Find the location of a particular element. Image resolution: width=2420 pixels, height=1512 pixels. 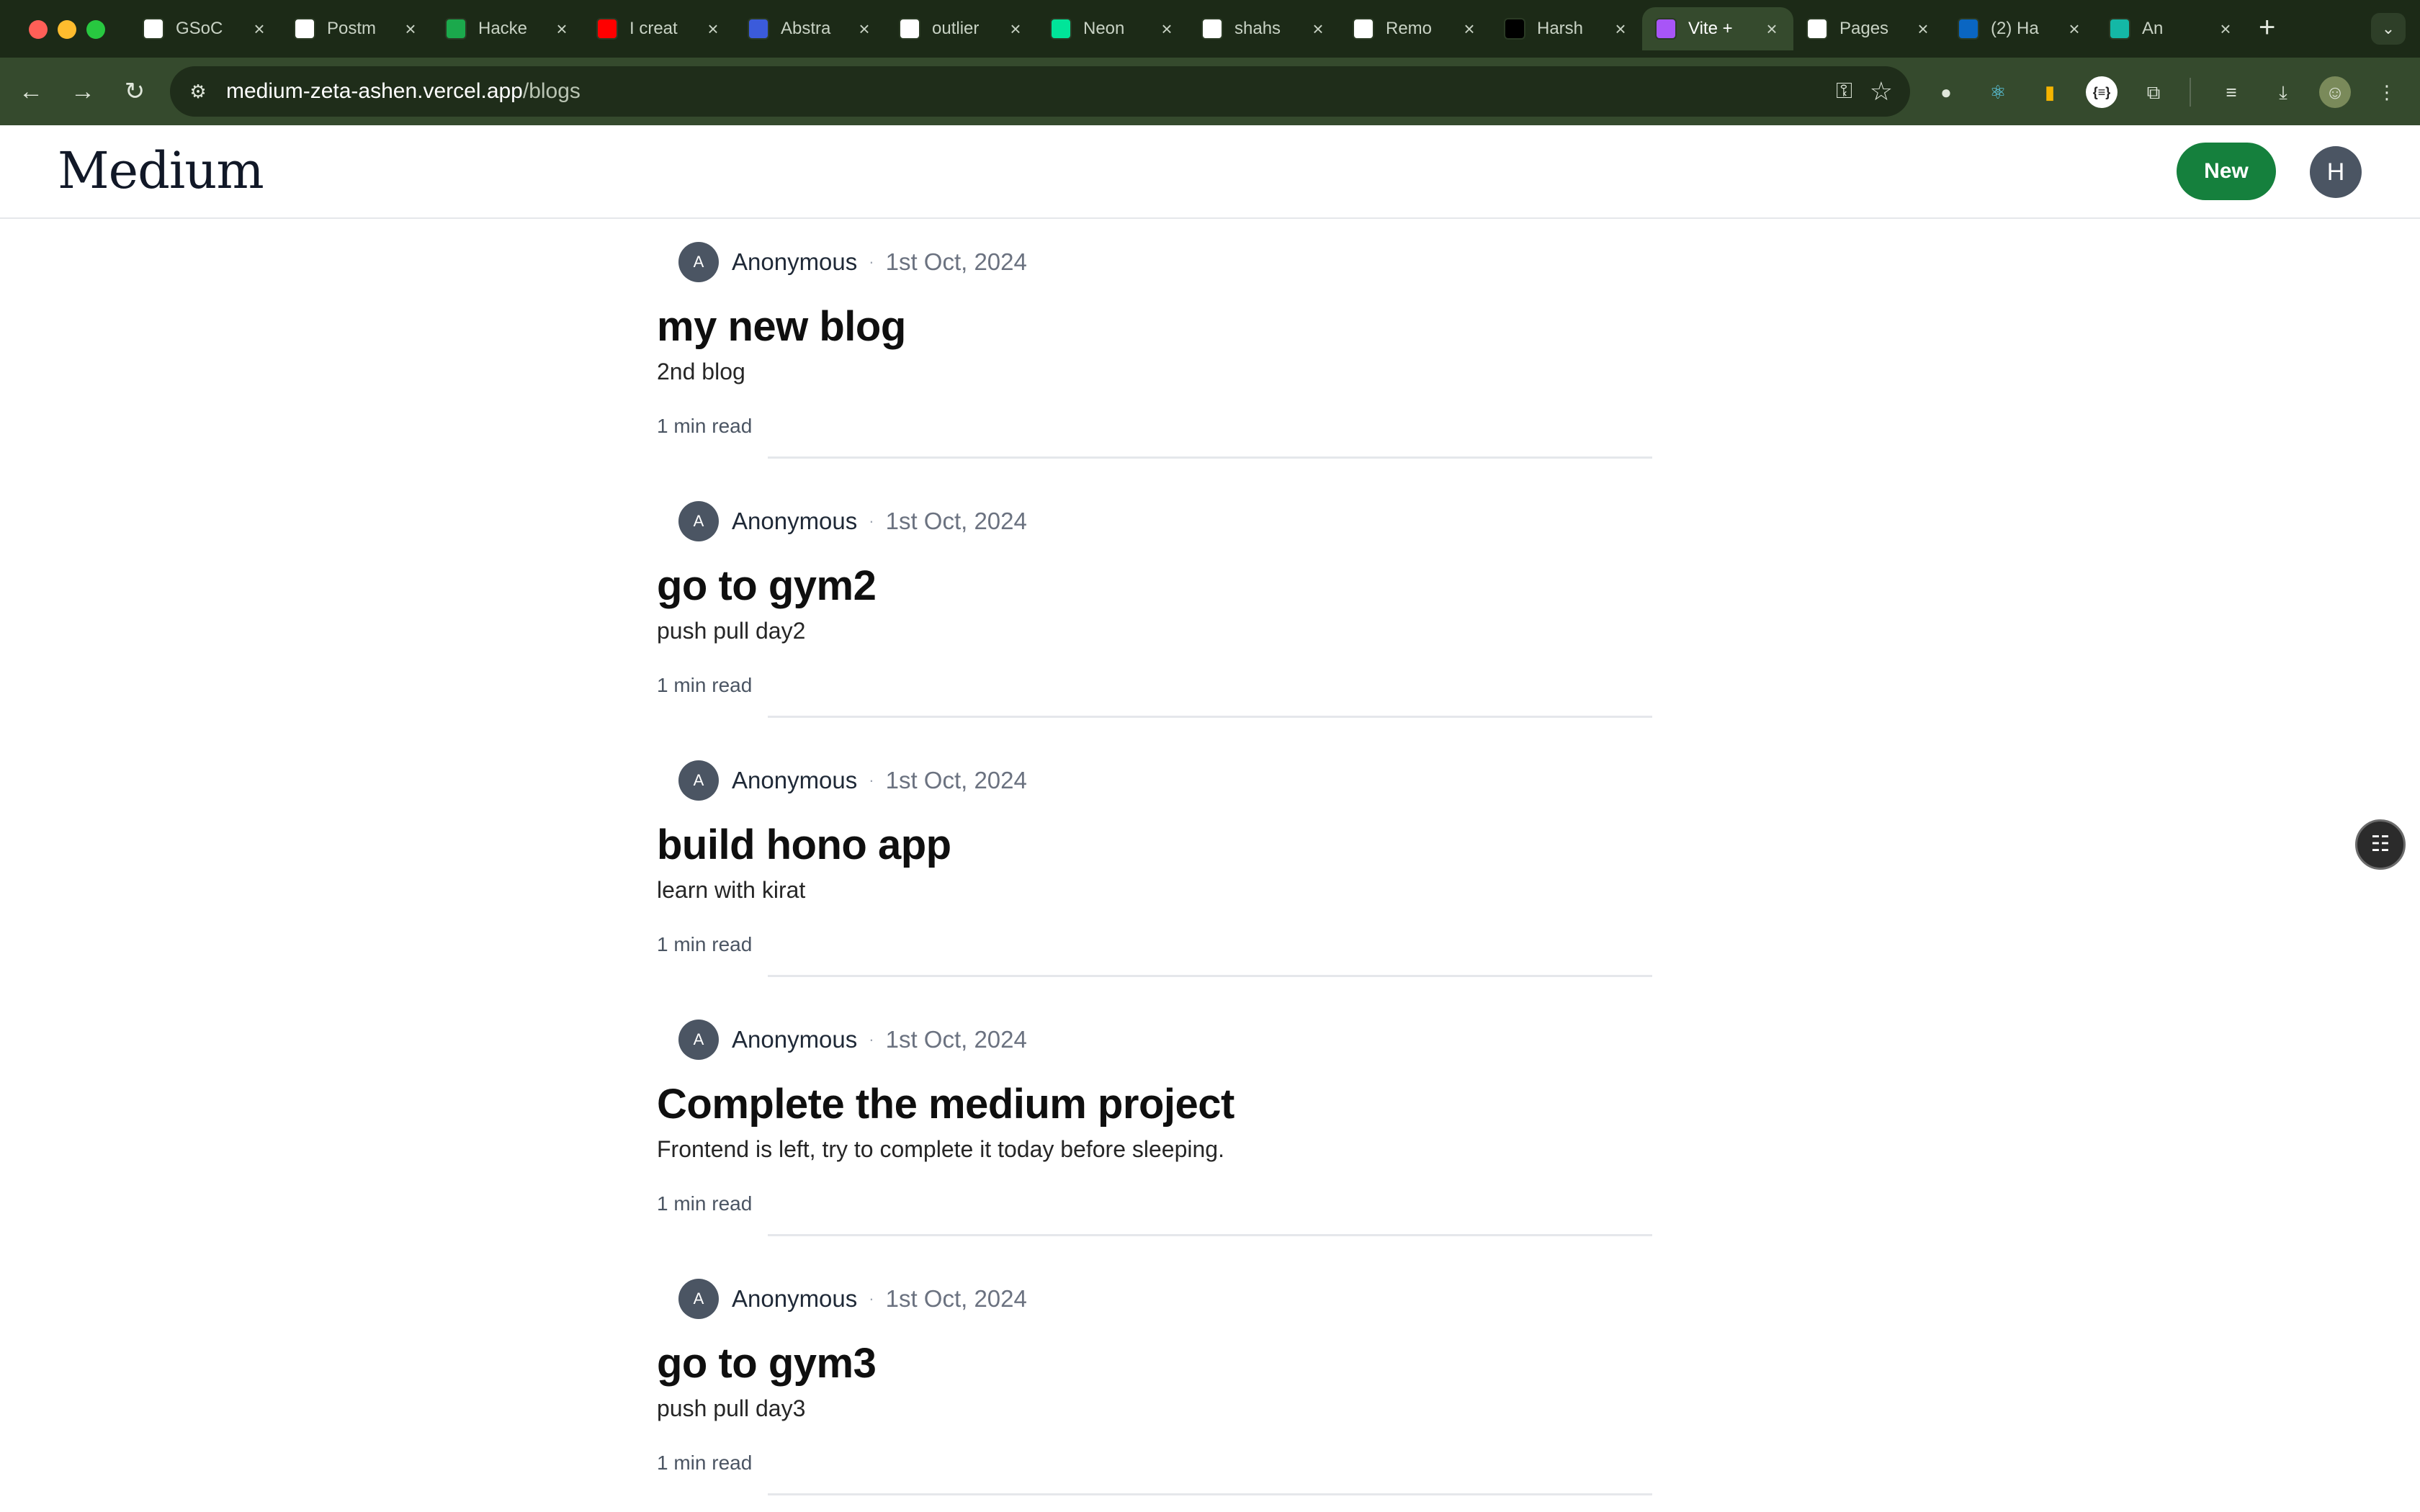

post-title: go to gym3 is located at coordinates (767, 1363).